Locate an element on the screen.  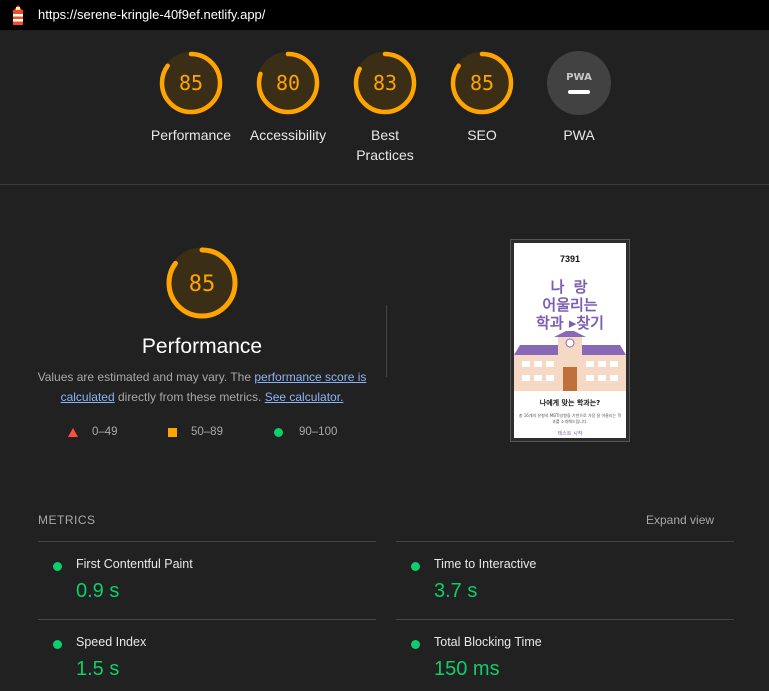
visitor-count: 7391 is located at coordinates (570, 259).